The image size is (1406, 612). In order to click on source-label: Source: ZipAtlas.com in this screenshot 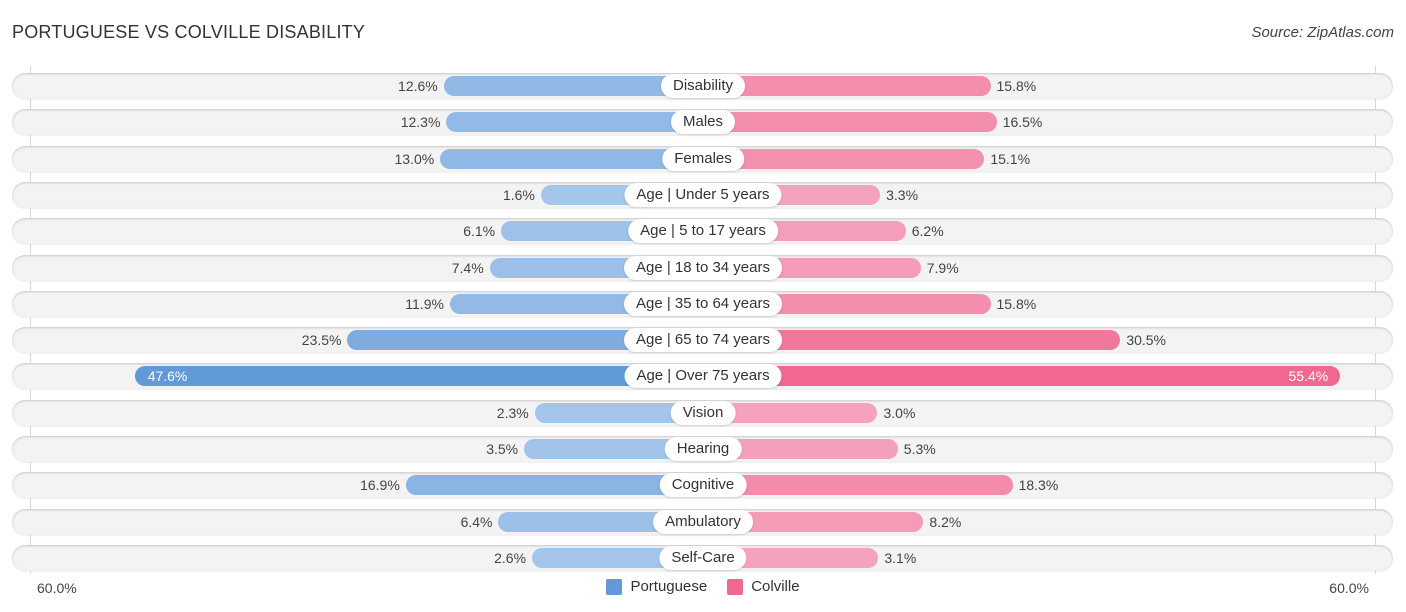, I will do `click(1322, 32)`.